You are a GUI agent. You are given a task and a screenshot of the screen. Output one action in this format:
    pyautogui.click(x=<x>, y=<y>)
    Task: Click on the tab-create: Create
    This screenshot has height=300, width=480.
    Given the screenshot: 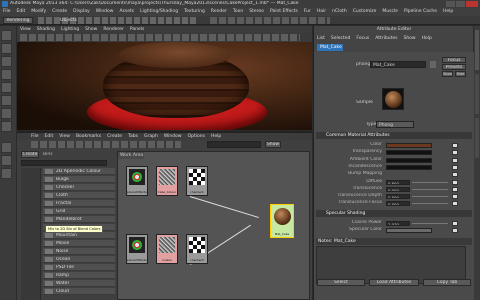 What is the action you would take?
    pyautogui.click(x=30, y=154)
    